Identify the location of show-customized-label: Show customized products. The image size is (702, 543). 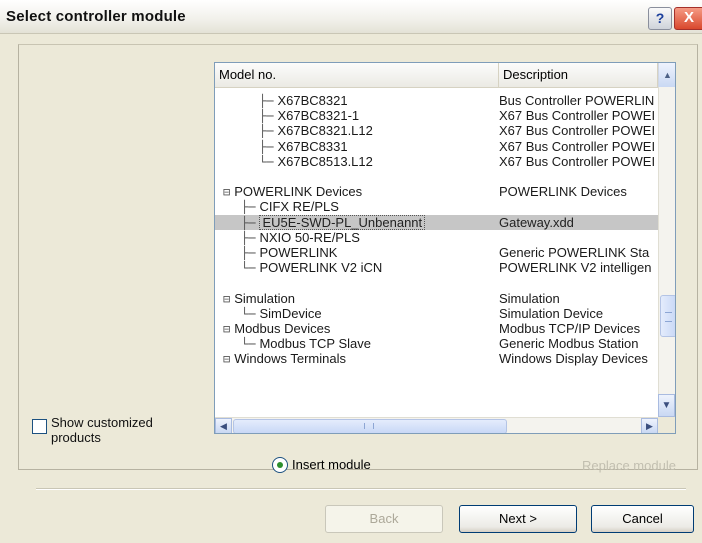
(102, 430).